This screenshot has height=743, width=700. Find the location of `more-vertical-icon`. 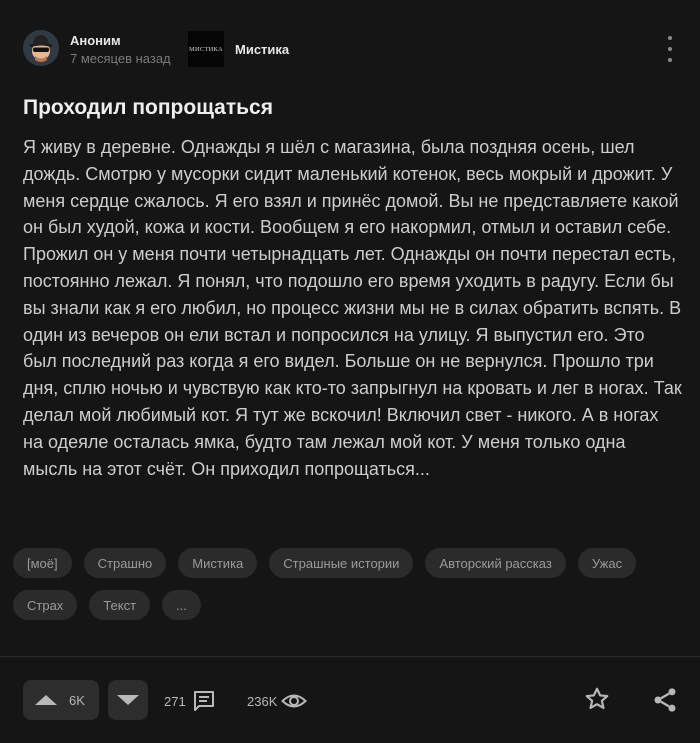

more-vertical-icon is located at coordinates (670, 49).